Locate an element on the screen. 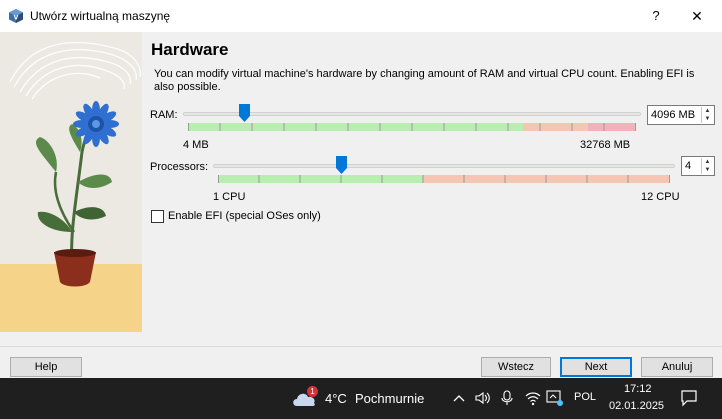 Image resolution: width=722 pixels, height=419 pixels. temperature: 4°C is located at coordinates (336, 398).